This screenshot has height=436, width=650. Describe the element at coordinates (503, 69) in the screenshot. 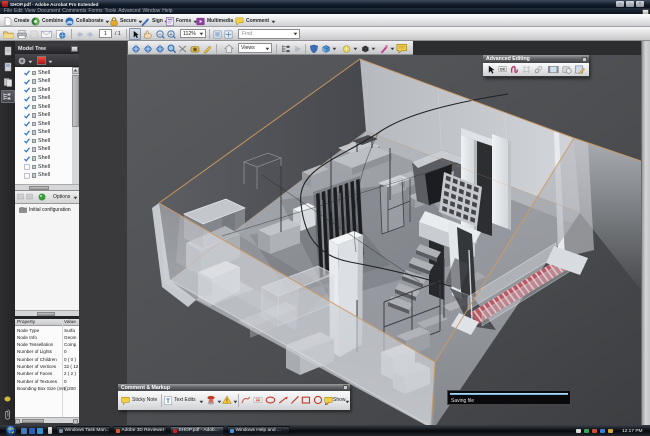

I see `svg-text: OK` at that location.